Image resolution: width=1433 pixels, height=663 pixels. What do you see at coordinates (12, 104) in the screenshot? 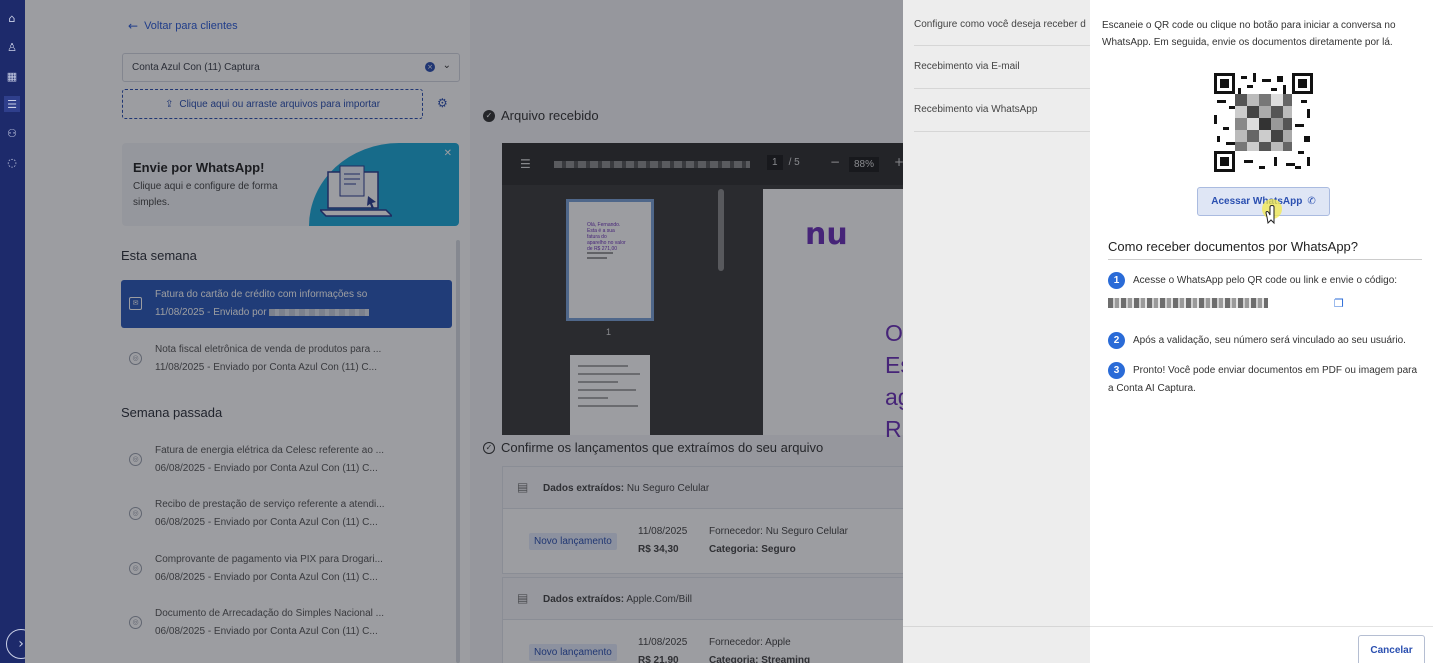
I see `documents-icon: ☰` at bounding box center [12, 104].